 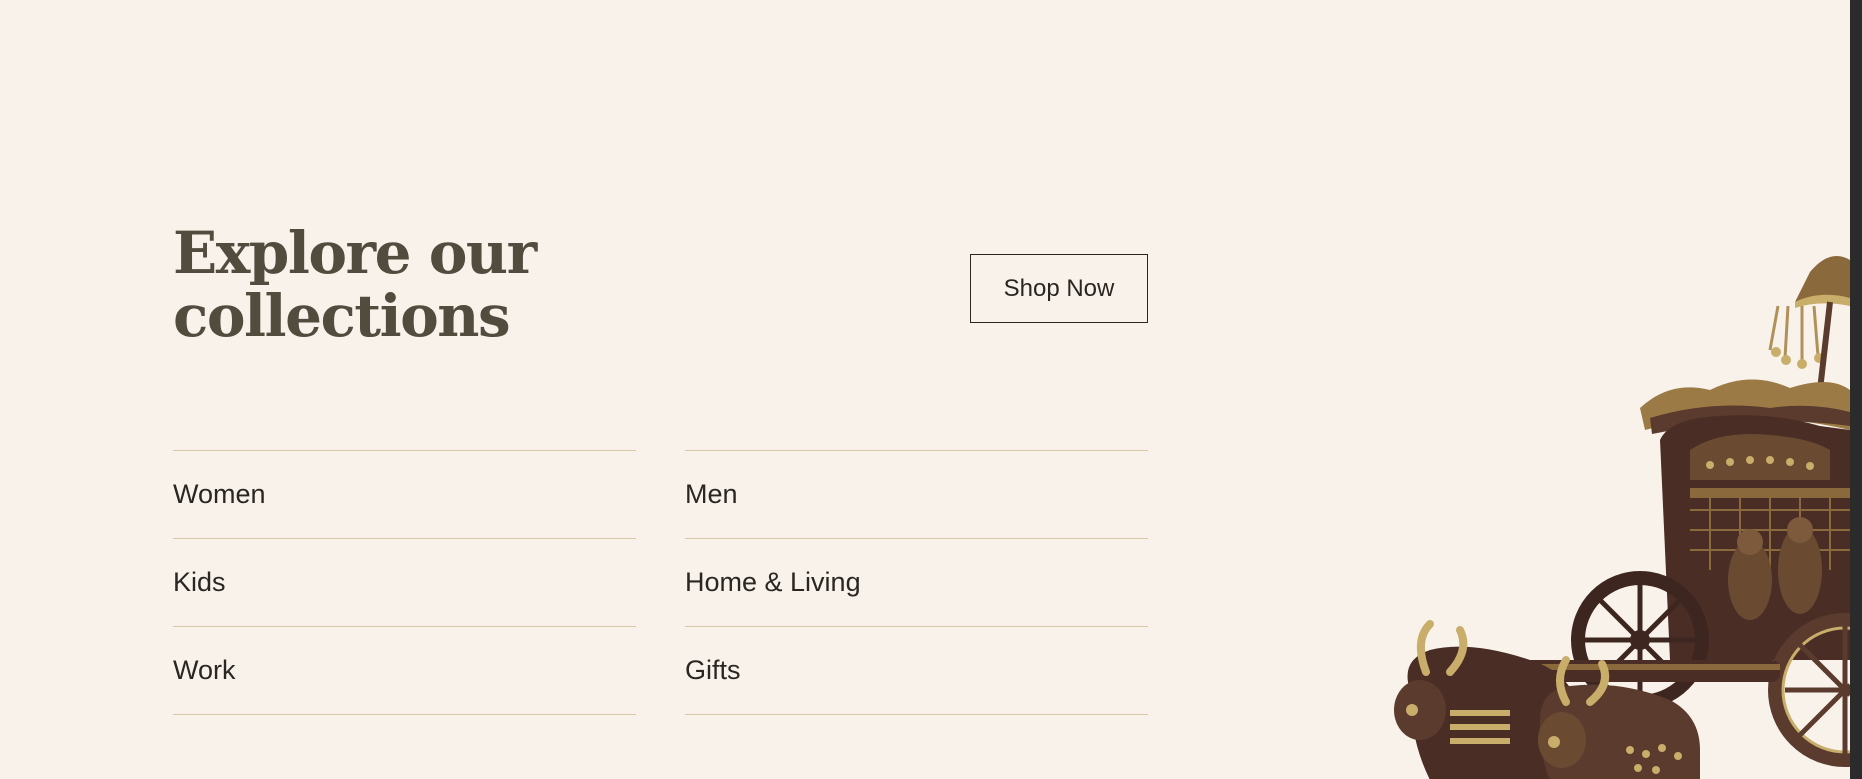 What do you see at coordinates (916, 494) in the screenshot?
I see `collection-link-men: Men` at bounding box center [916, 494].